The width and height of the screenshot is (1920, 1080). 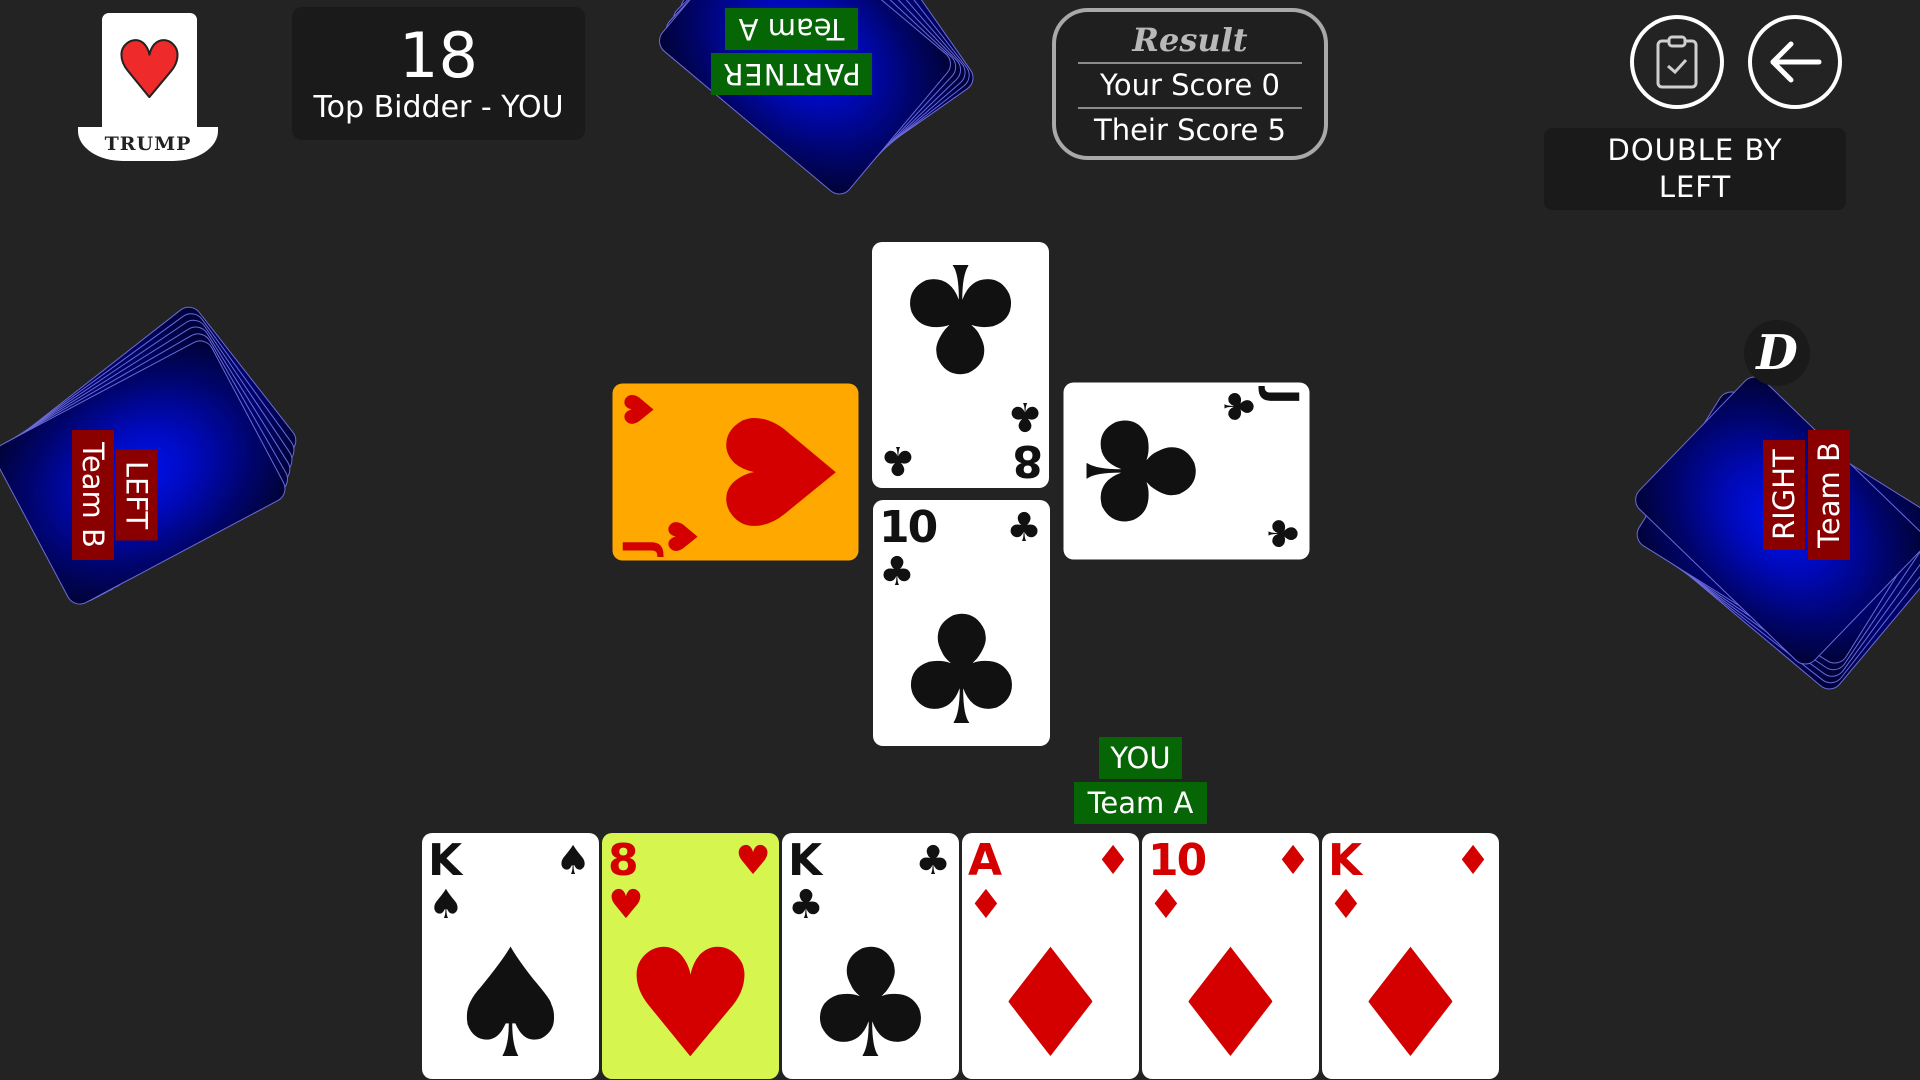 What do you see at coordinates (1777, 353) in the screenshot?
I see `dealer-badge: D` at bounding box center [1777, 353].